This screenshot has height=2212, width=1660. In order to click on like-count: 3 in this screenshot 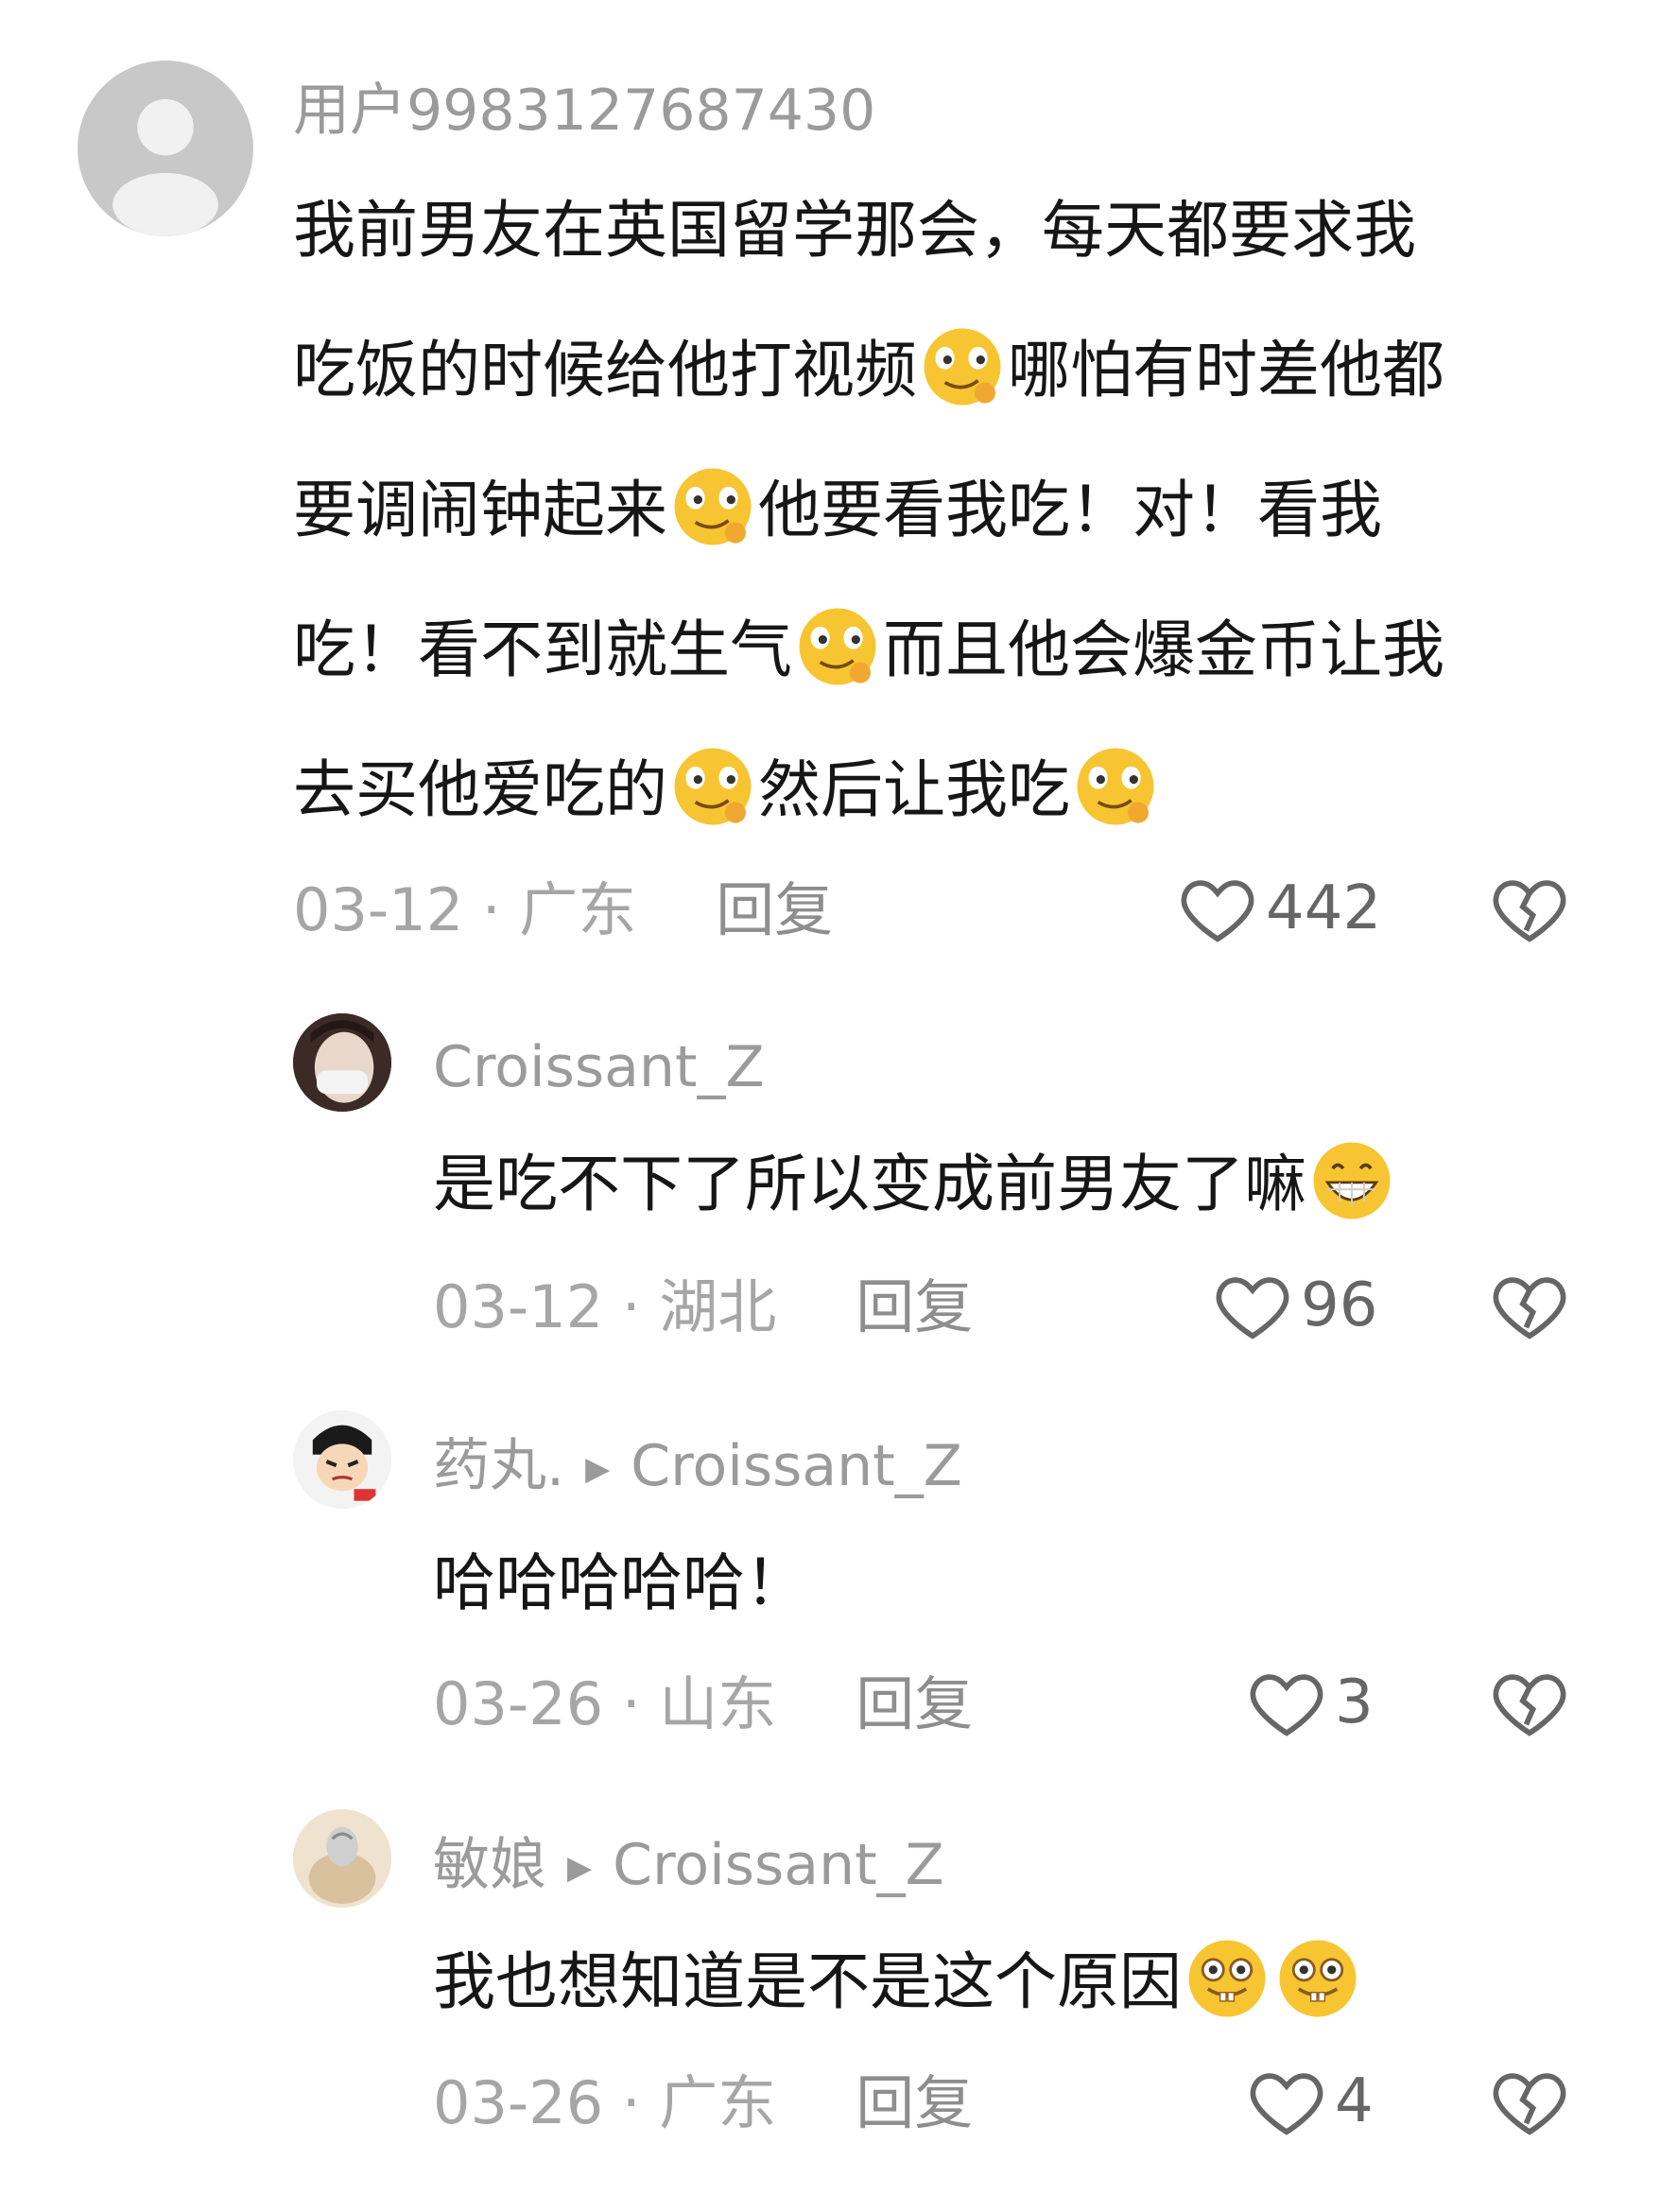, I will do `click(1355, 1702)`.